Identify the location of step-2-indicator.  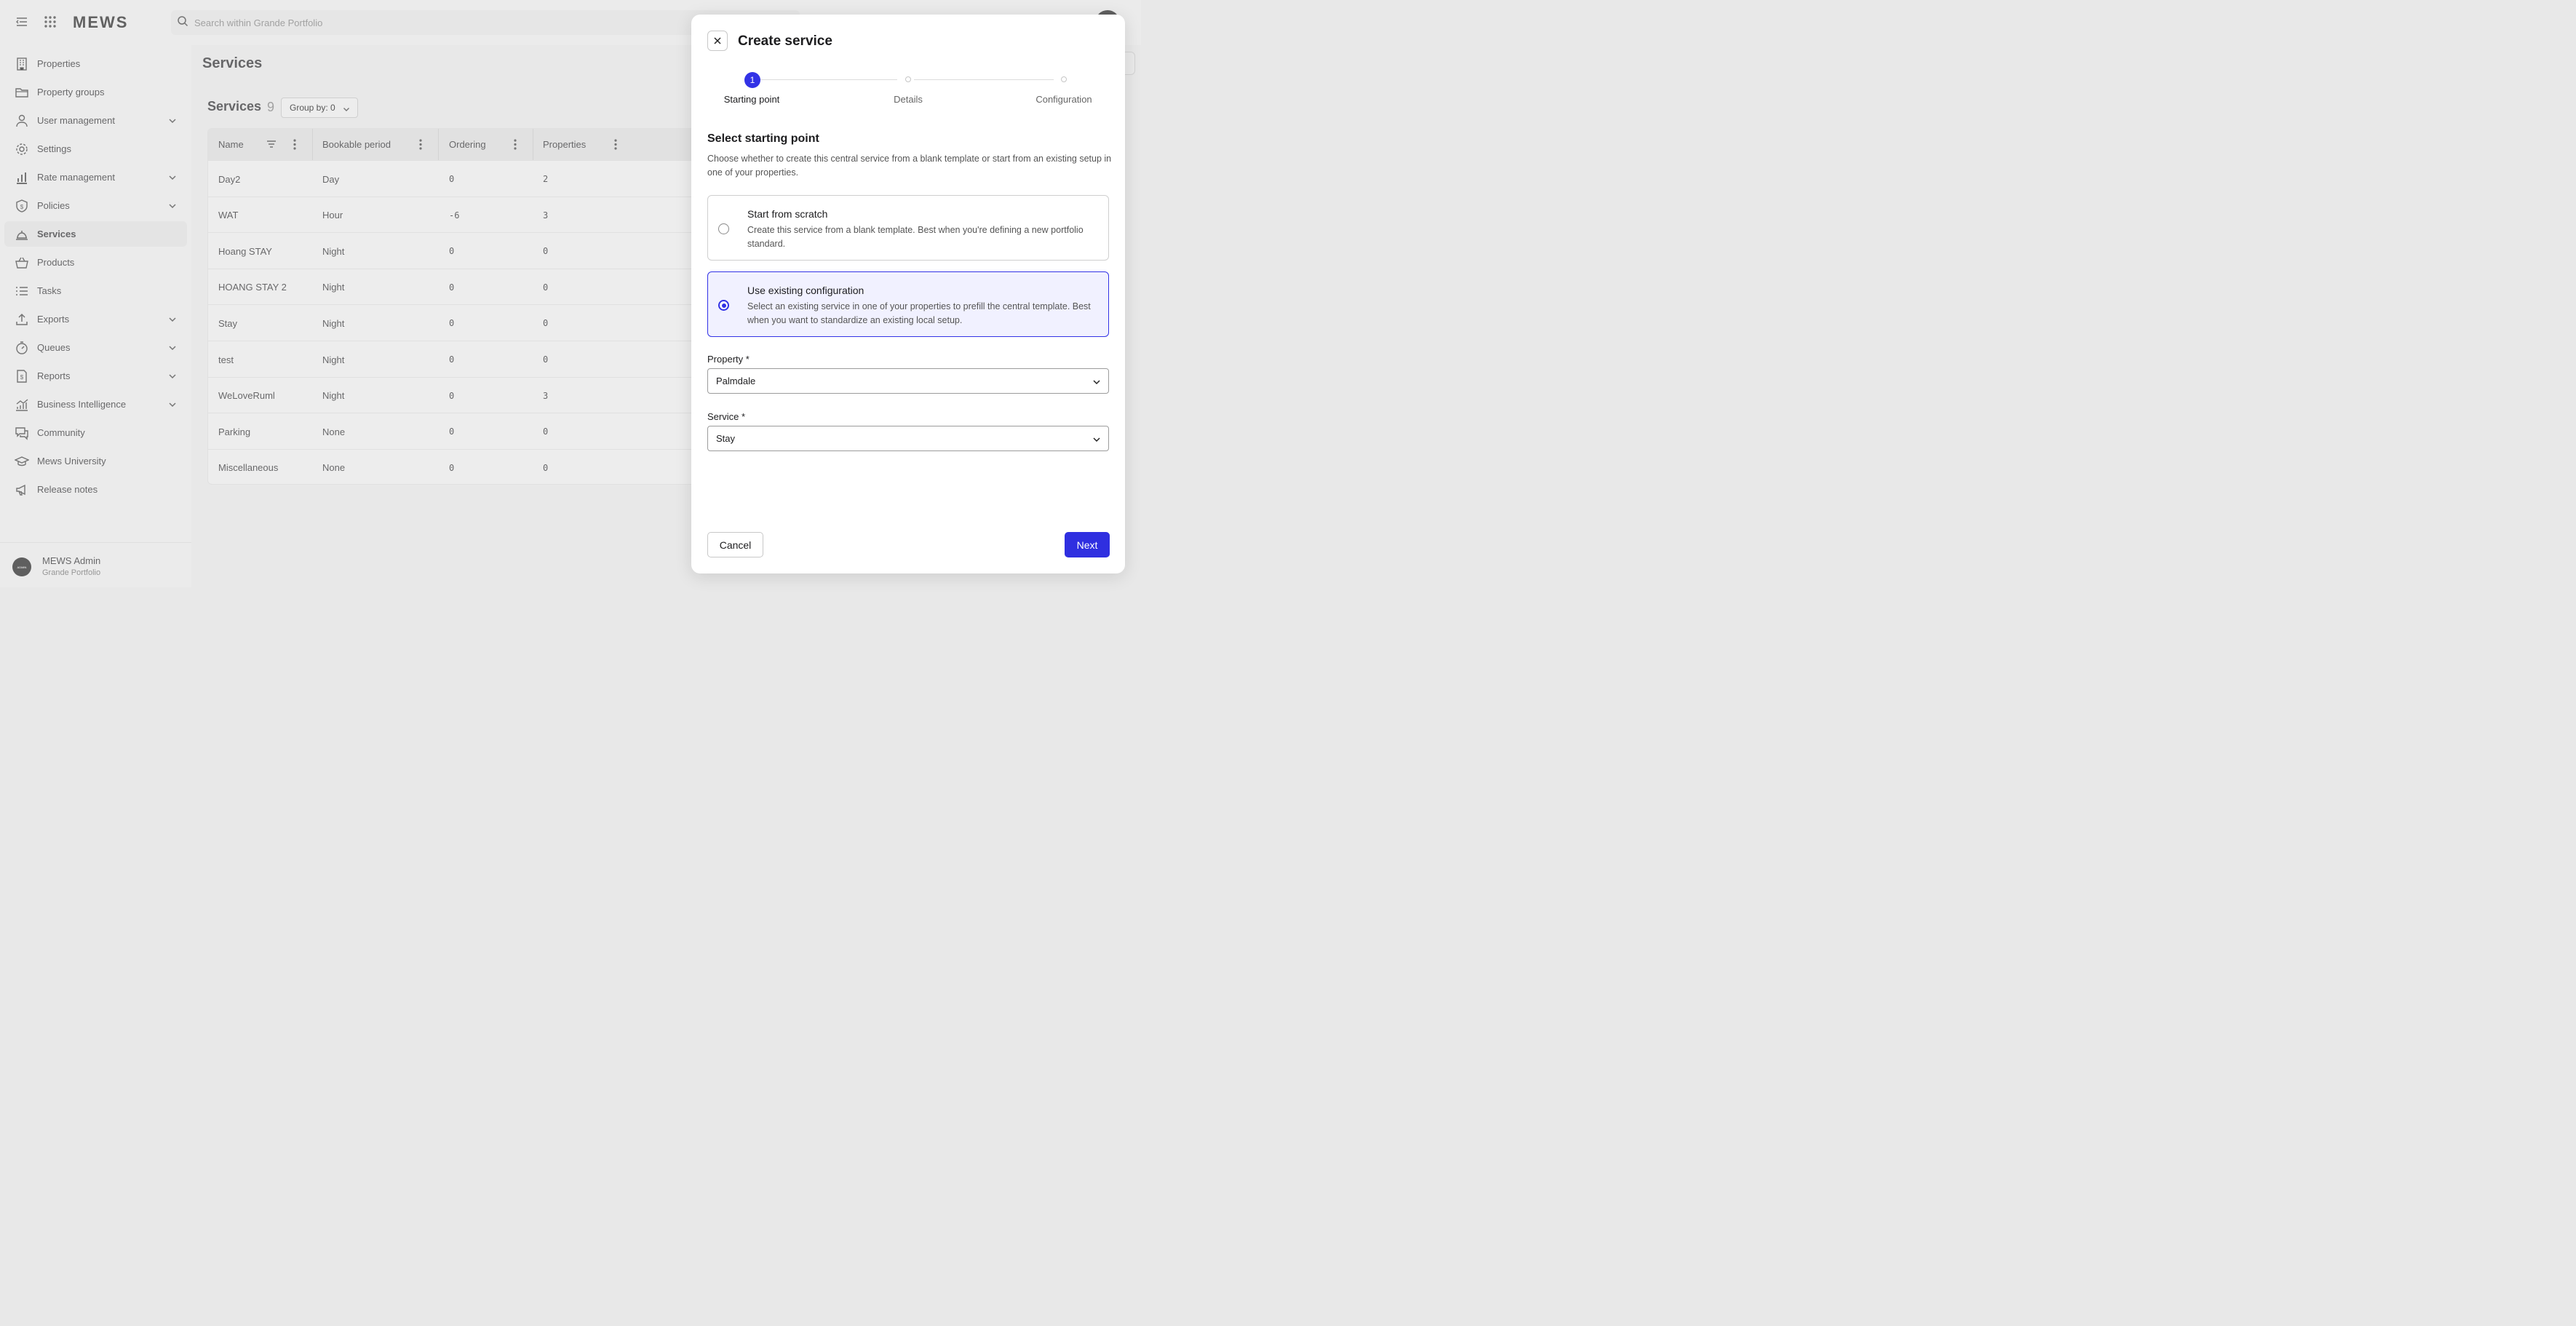
(908, 79).